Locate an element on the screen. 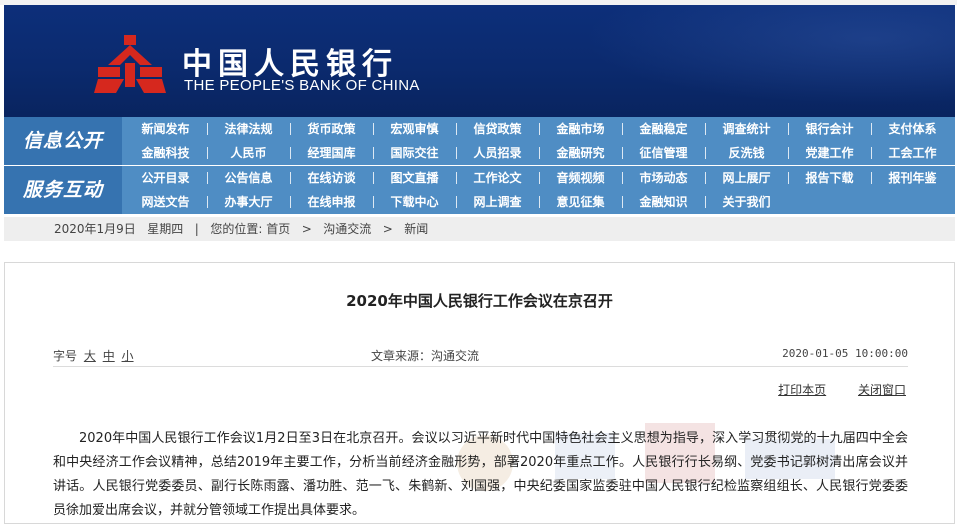 The width and height of the screenshot is (957, 524). nav-item: 下载中心 is located at coordinates (414, 202).